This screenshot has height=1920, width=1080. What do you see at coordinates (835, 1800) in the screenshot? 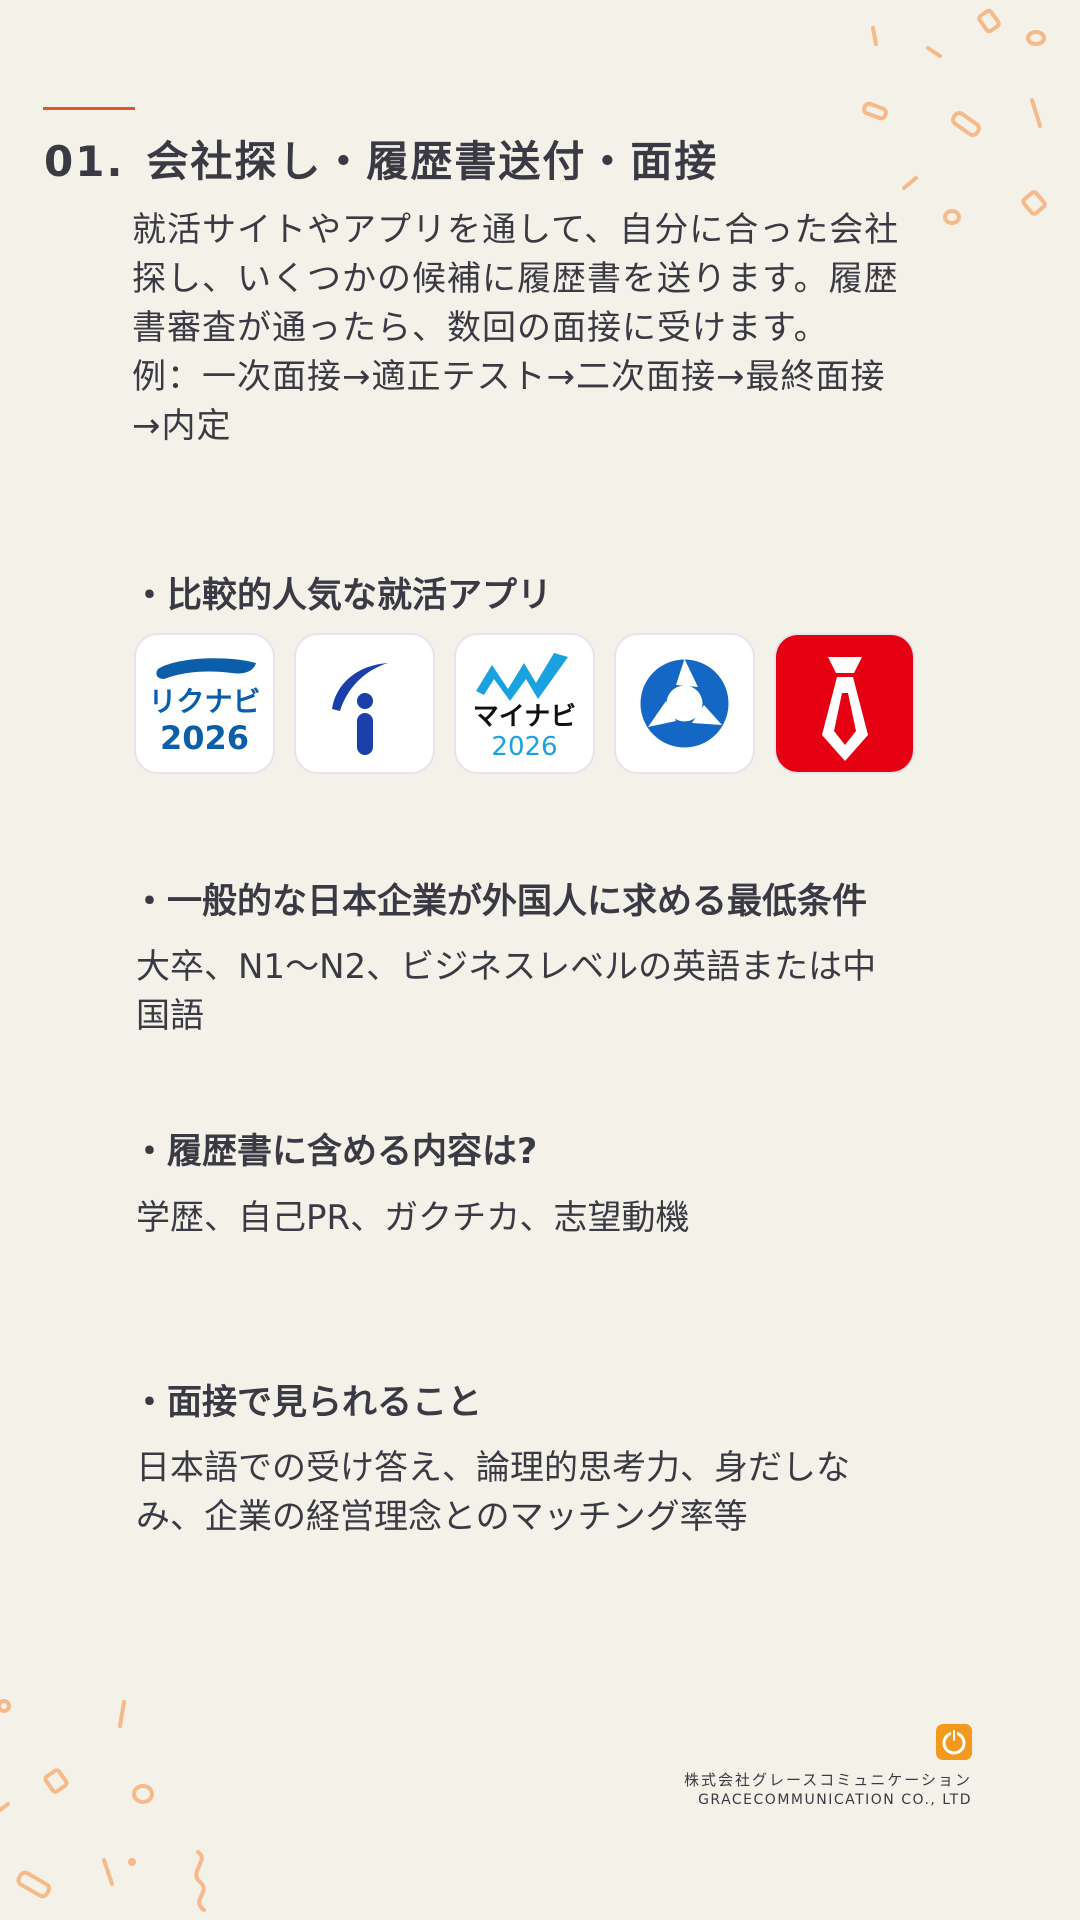
I see `company-name-en: GRACECOMMUNICATION CO., LTD` at bounding box center [835, 1800].